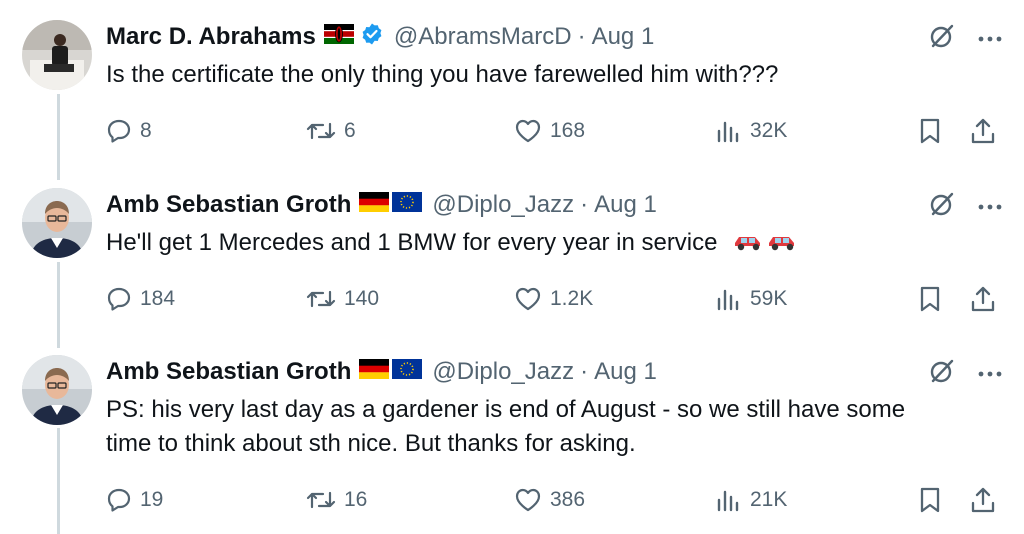  What do you see at coordinates (134, 500) in the screenshot?
I see `reply-button: 19` at bounding box center [134, 500].